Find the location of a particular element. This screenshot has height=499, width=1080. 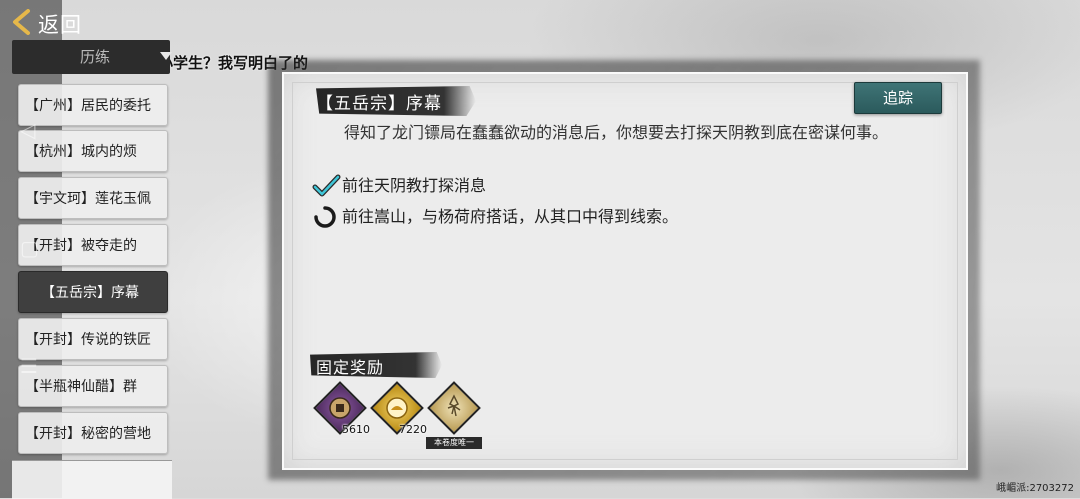

quest-list-item: 【广州】居民的委托 is located at coordinates (93, 105).